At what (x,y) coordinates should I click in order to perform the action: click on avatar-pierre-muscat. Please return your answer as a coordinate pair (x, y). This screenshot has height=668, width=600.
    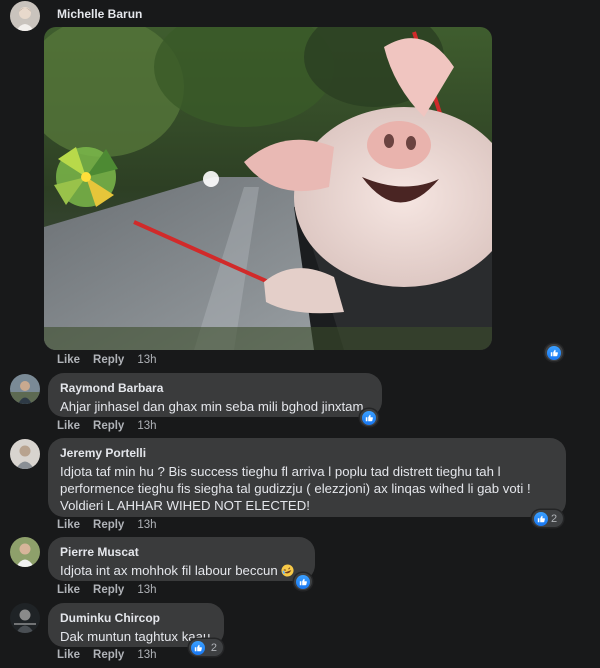
    Looking at the image, I should click on (25, 552).